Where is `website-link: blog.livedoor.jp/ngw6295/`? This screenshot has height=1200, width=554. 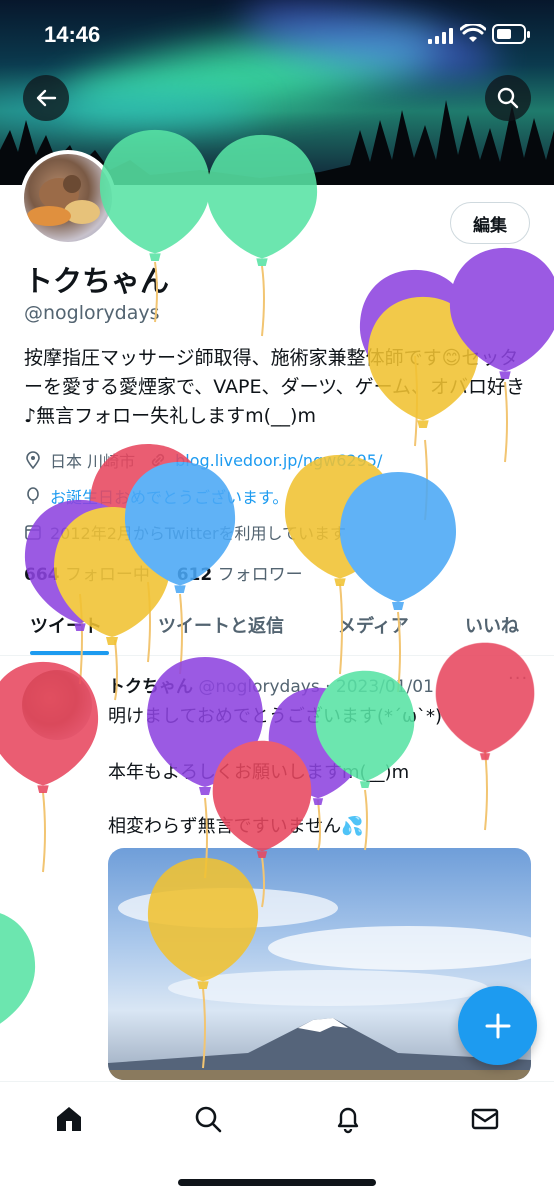
website-link: blog.livedoor.jp/ngw6295/ is located at coordinates (278, 460).